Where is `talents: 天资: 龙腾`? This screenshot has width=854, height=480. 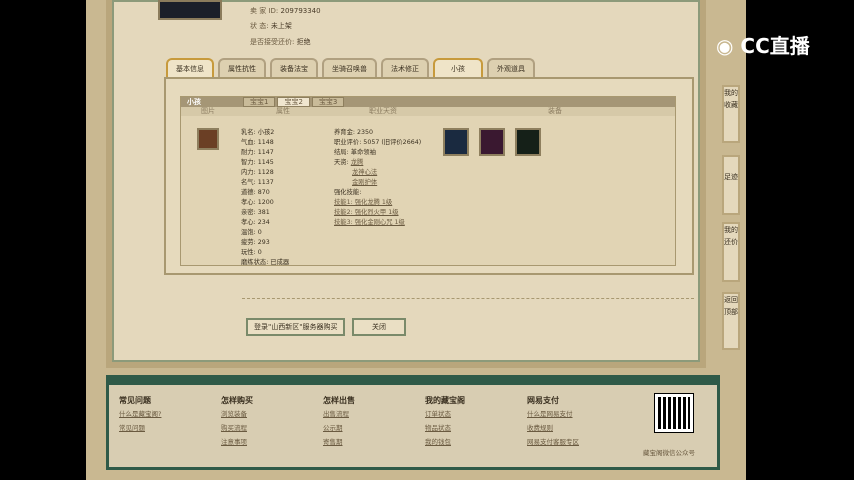
talents: 天资: 龙腾 is located at coordinates (377, 163).